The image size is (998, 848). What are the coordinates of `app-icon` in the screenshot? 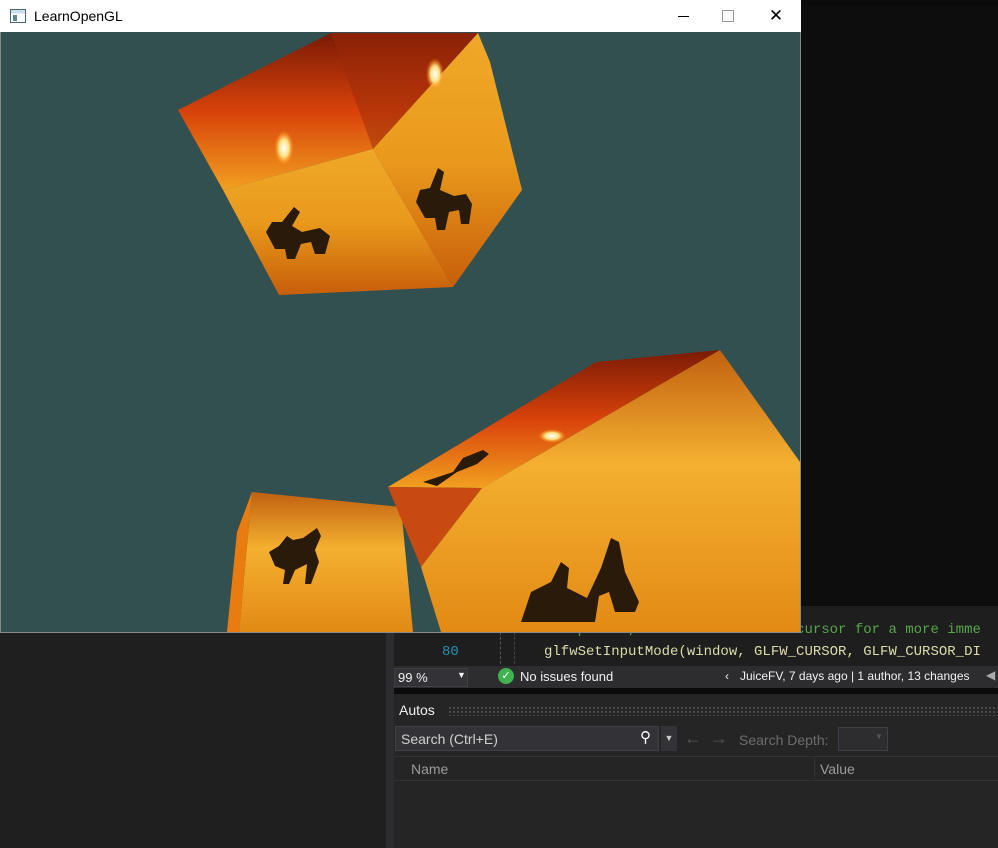 It's located at (18, 16).